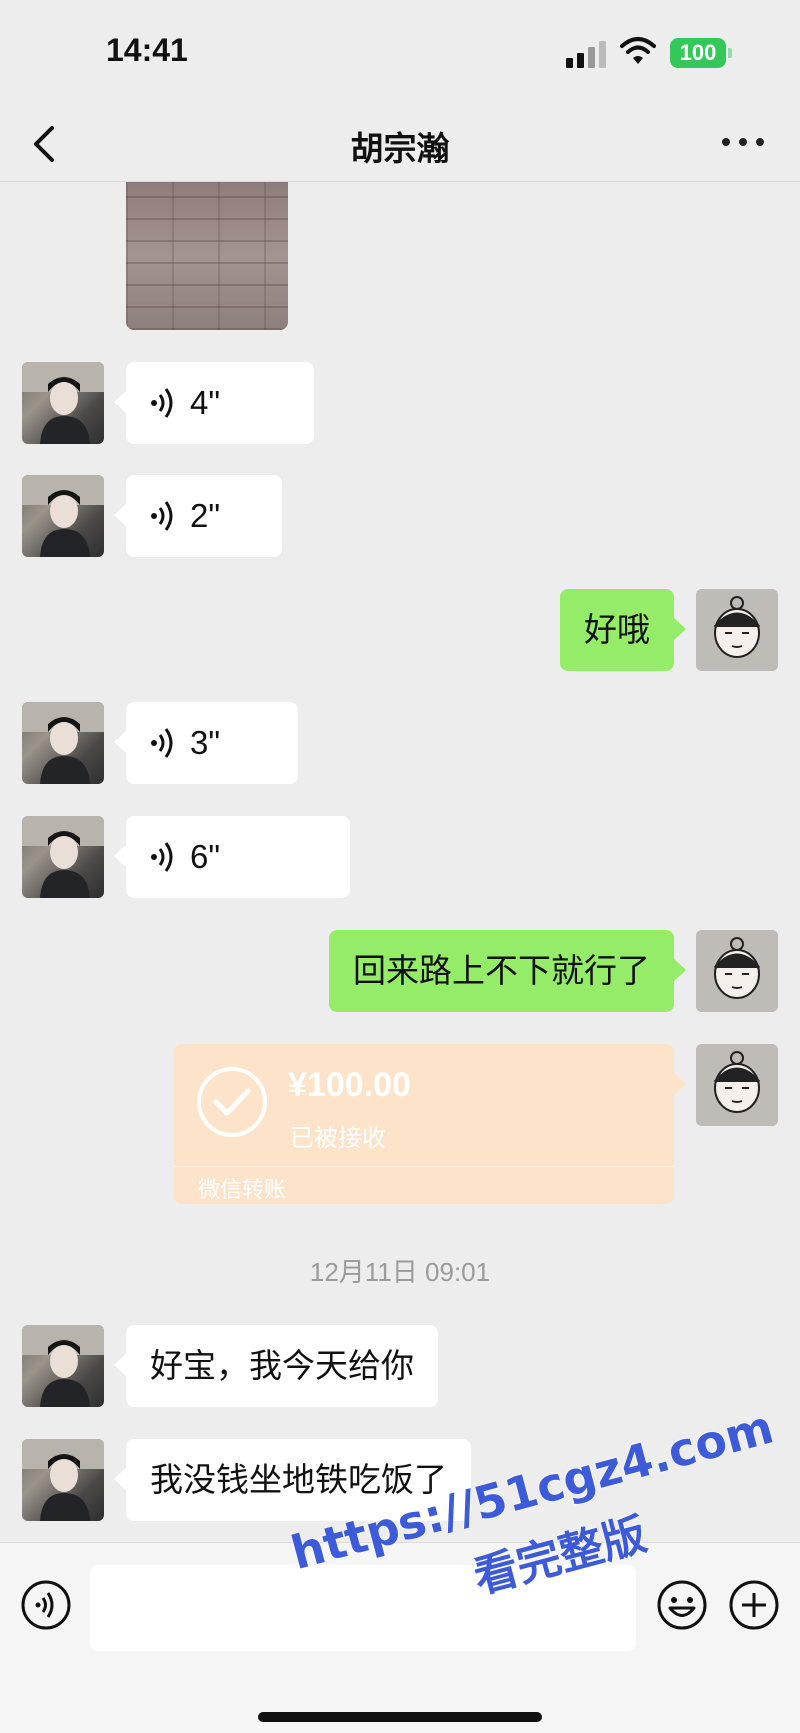 The image size is (800, 1733). I want to click on home-indicator, so click(400, 1717).